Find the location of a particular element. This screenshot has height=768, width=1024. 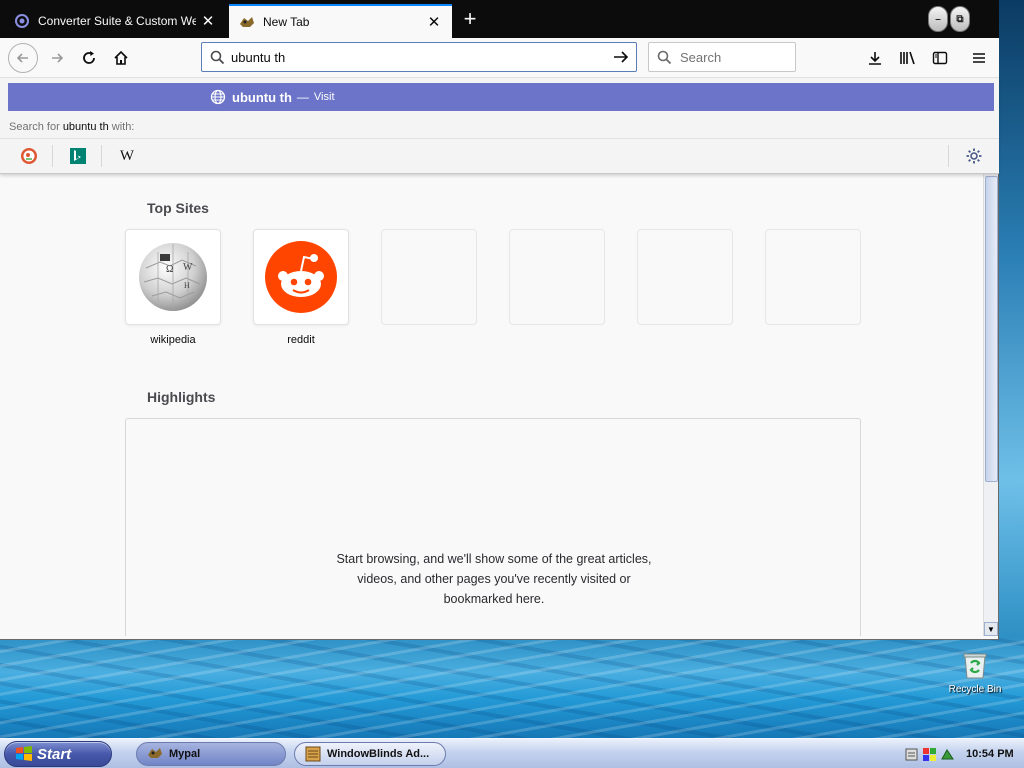

bing-engine-icon is located at coordinates (78, 156).